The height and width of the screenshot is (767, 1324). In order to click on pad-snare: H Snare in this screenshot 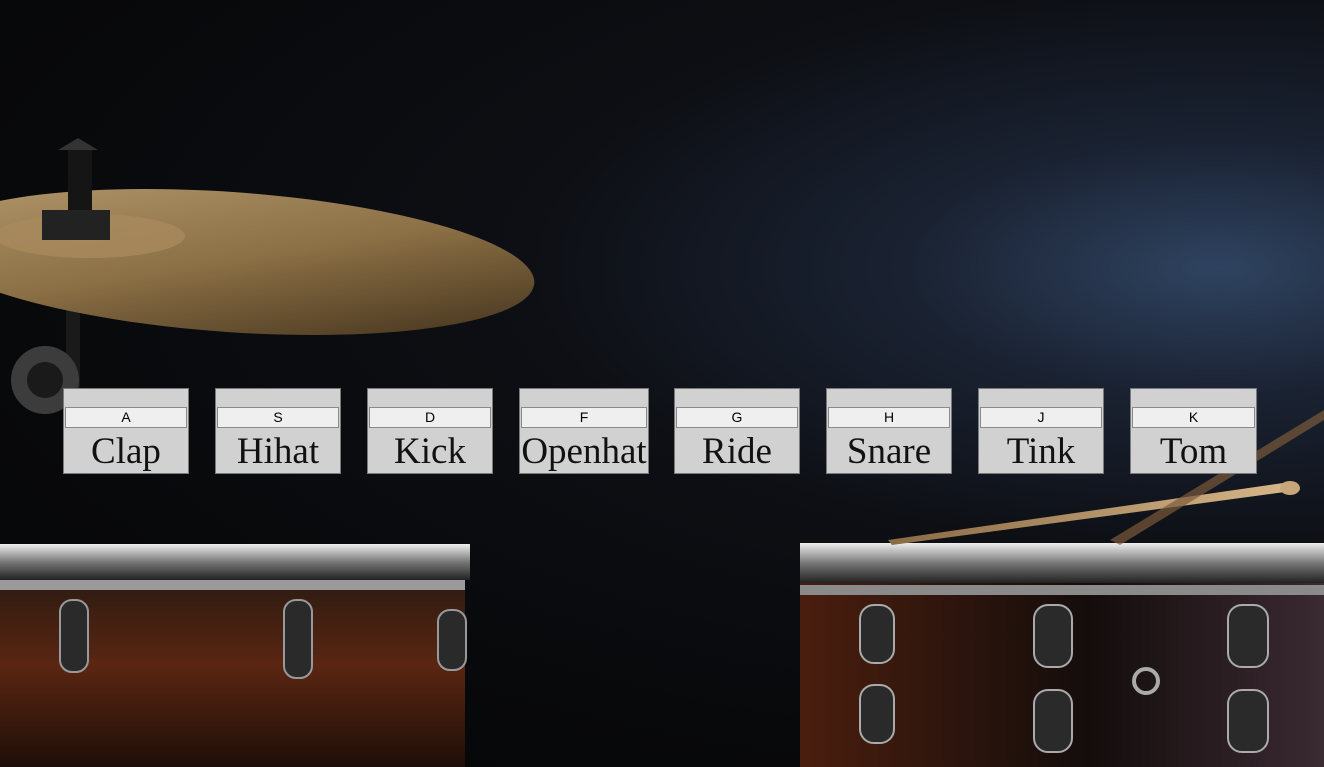, I will do `click(889, 431)`.